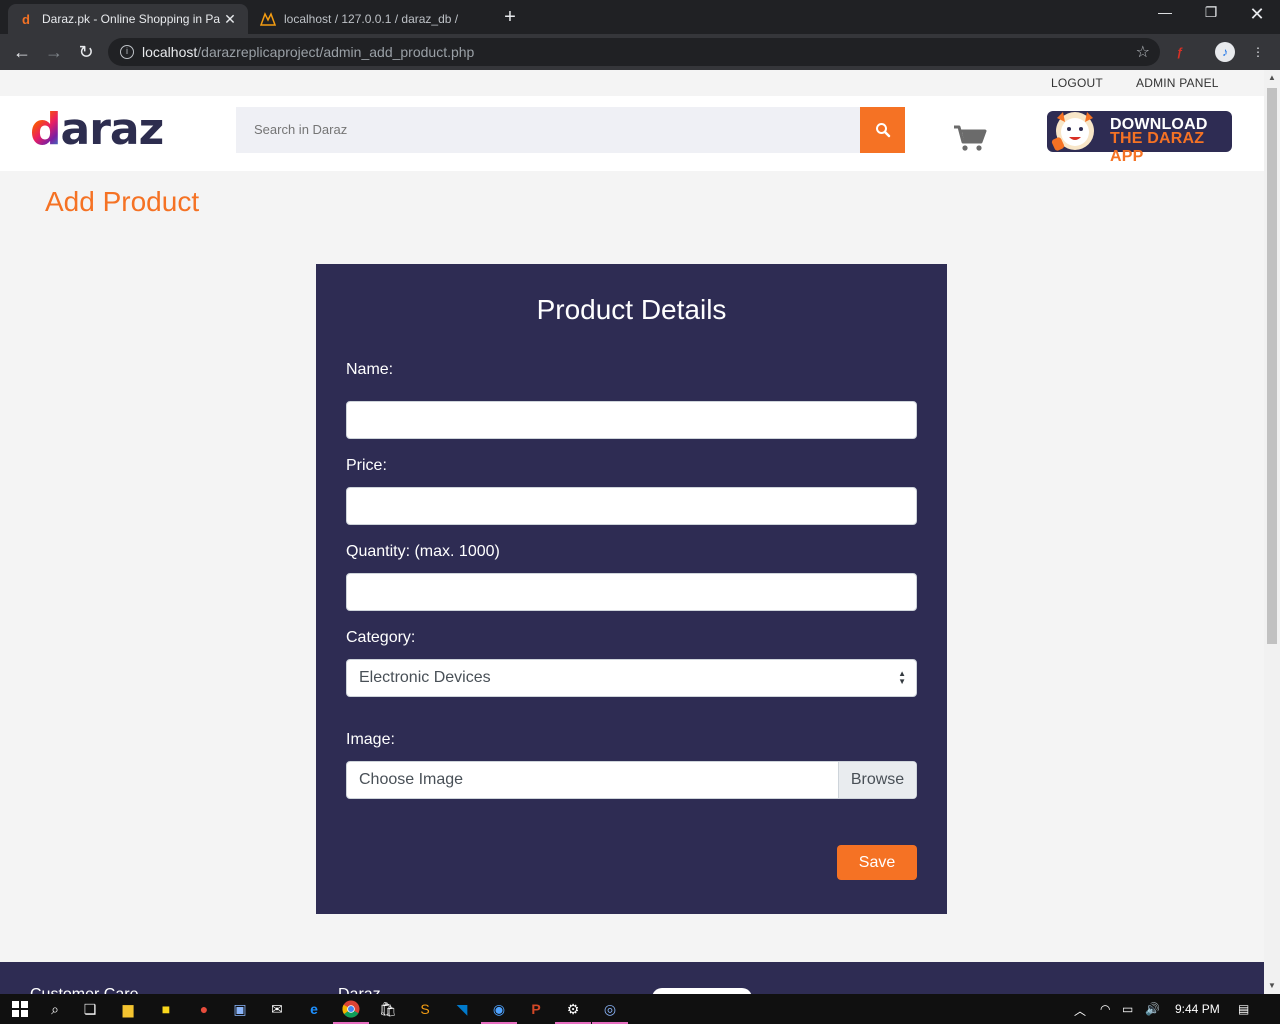 This screenshot has width=1280, height=1024. I want to click on volume-icon: 🔊, so click(1152, 1009).